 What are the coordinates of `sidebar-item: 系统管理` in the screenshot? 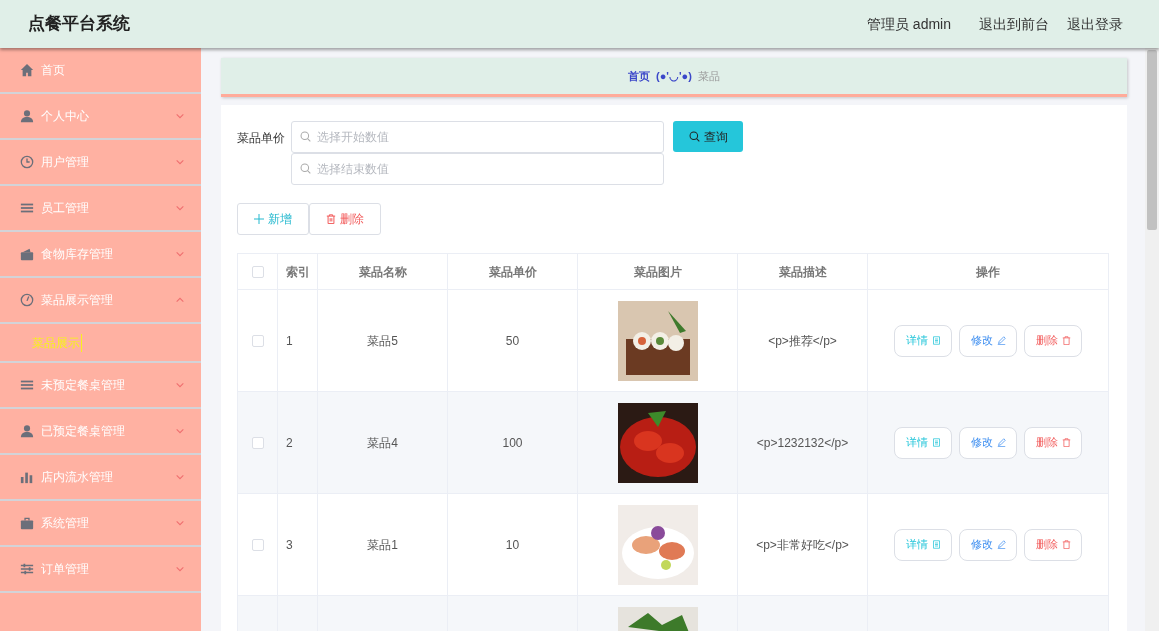 It's located at (100, 524).